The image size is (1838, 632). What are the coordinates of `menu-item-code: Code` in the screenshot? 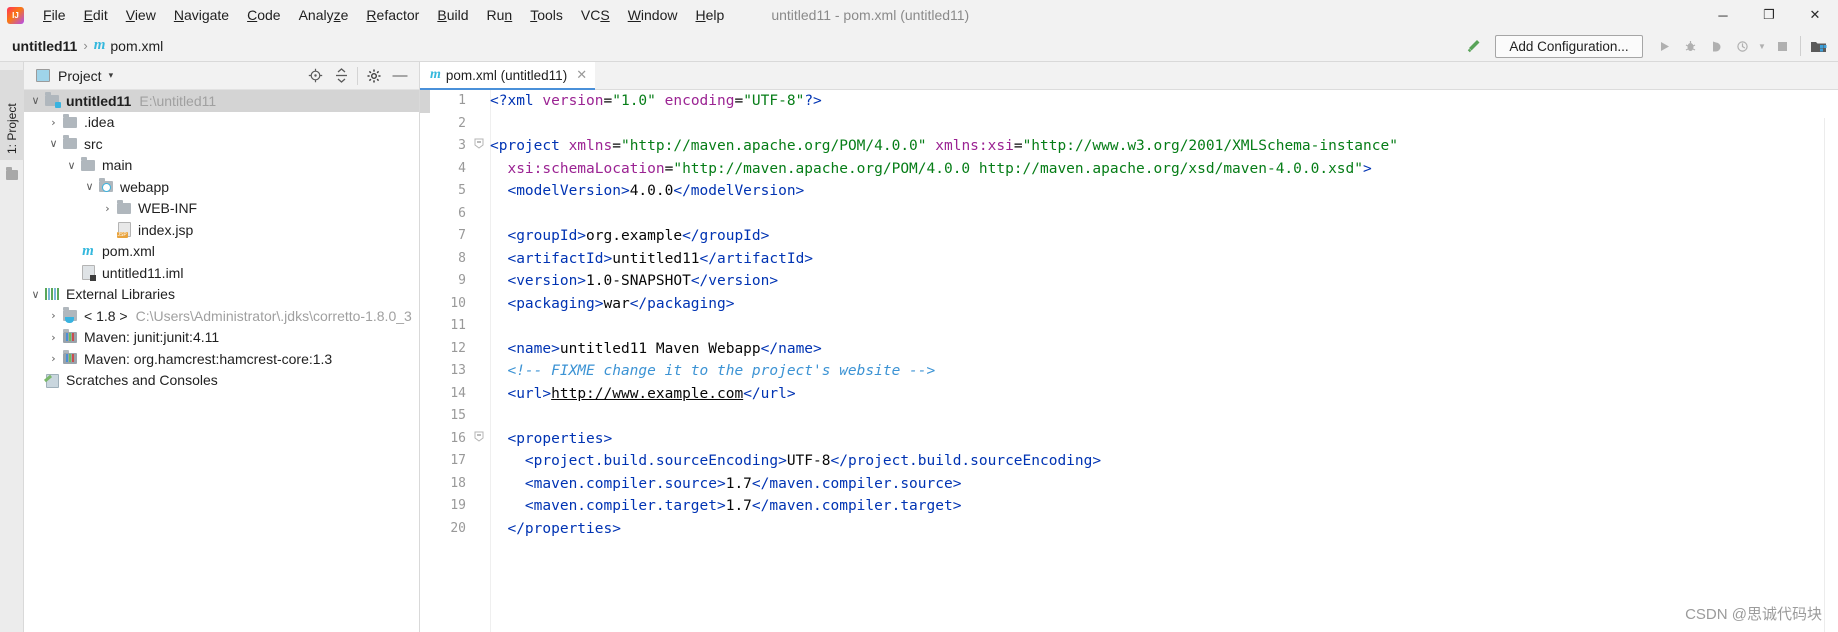 It's located at (263, 15).